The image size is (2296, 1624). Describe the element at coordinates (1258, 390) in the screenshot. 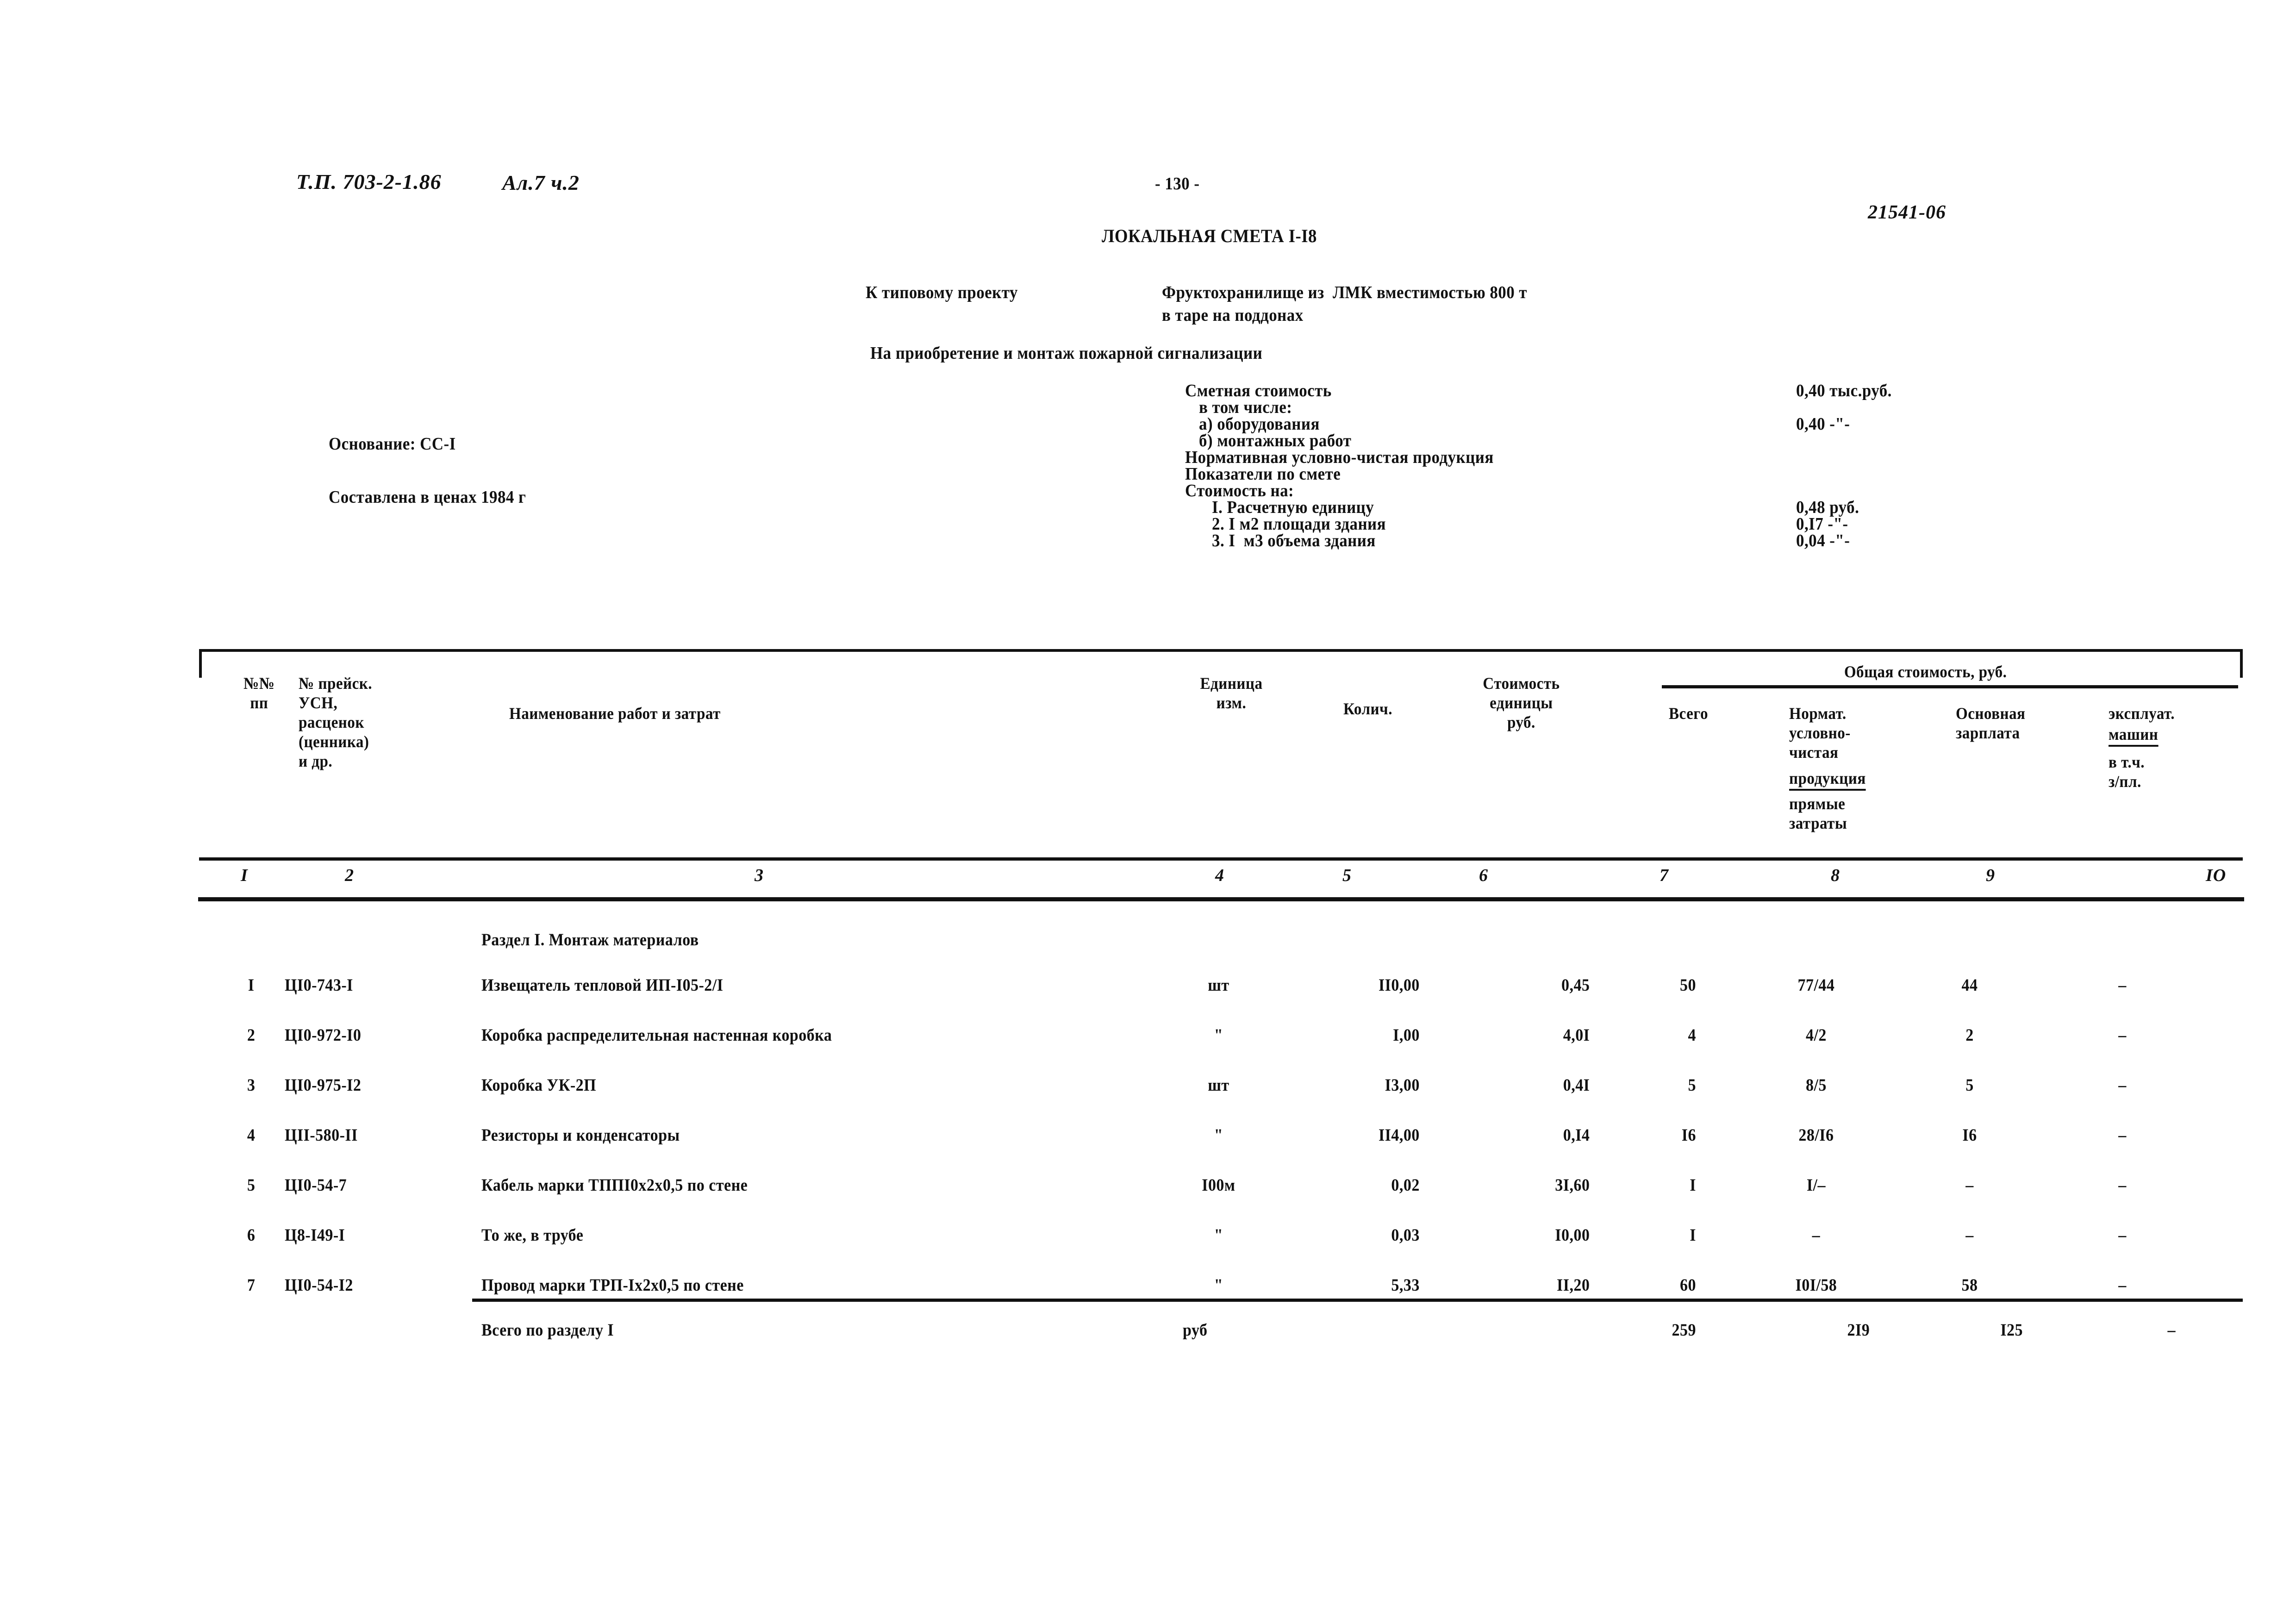

I see `summary-label-1: Сметная стоимость` at that location.